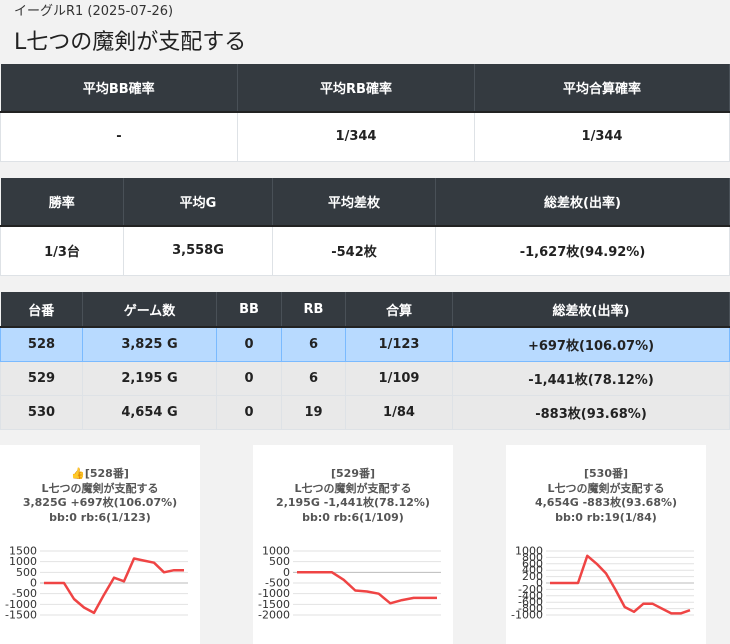  I want to click on thumbs-up-icon: 👍, so click(78, 473).